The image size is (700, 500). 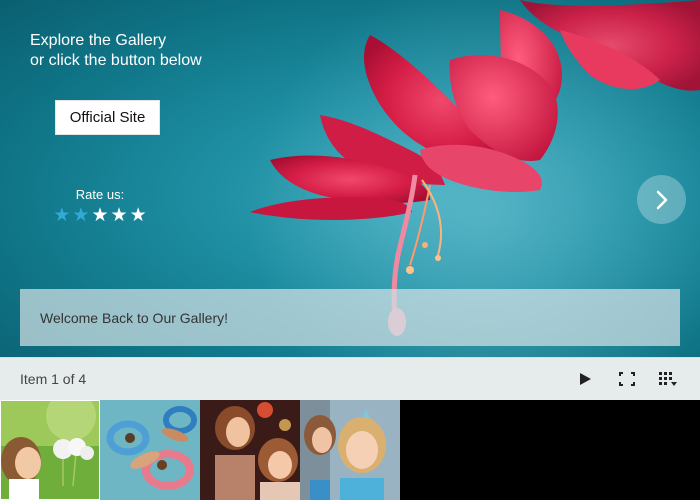 I want to click on official-site-button: Official Site, so click(x=107, y=117).